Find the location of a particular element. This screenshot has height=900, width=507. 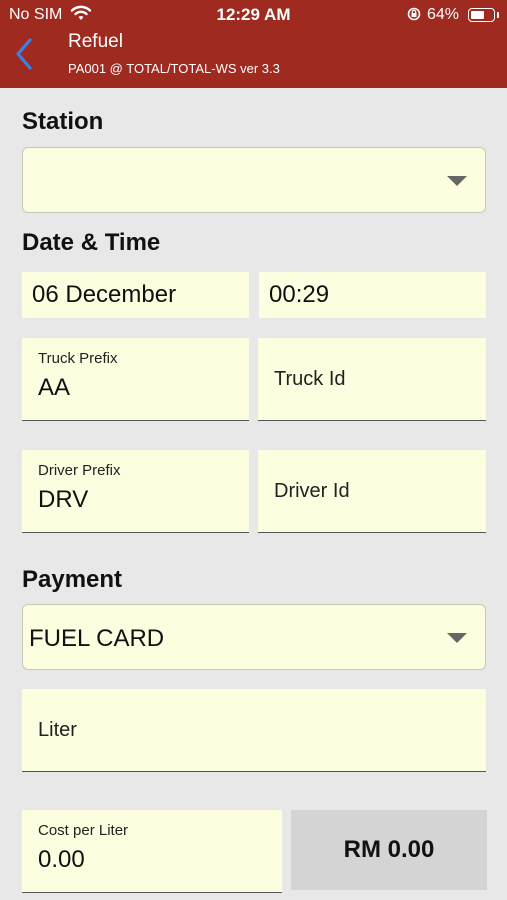

driver-id-placeholder: Driver Id is located at coordinates (312, 491).